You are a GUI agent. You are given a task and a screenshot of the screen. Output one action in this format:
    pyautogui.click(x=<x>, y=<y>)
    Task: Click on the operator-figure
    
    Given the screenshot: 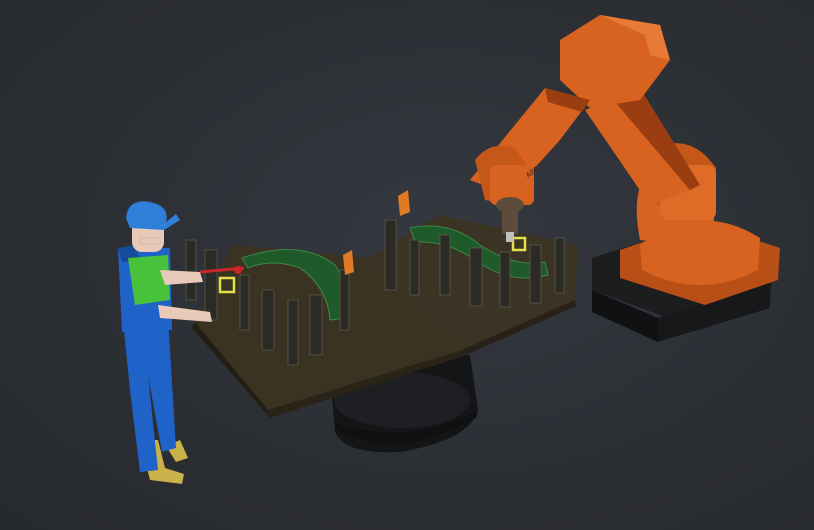 What is the action you would take?
    pyautogui.click(x=165, y=342)
    